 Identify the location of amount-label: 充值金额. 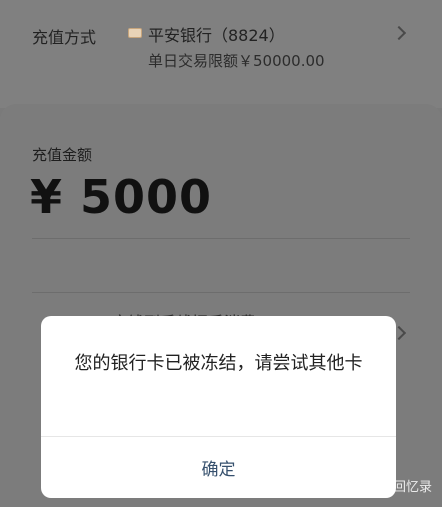
(62, 155).